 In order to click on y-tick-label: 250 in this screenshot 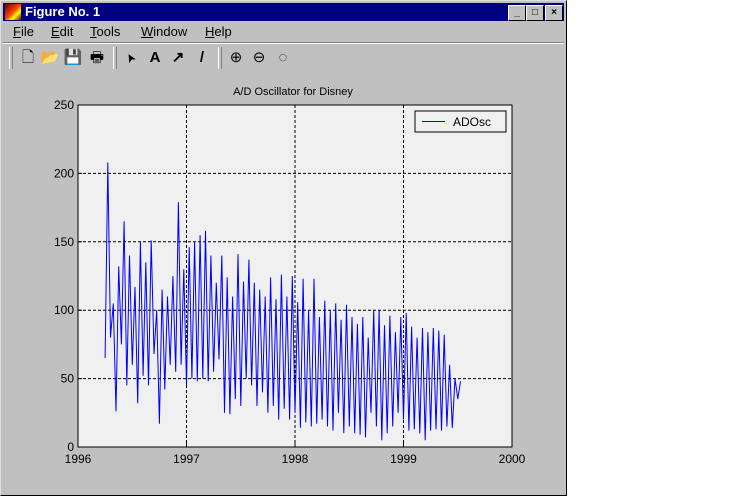, I will do `click(64, 105)`.